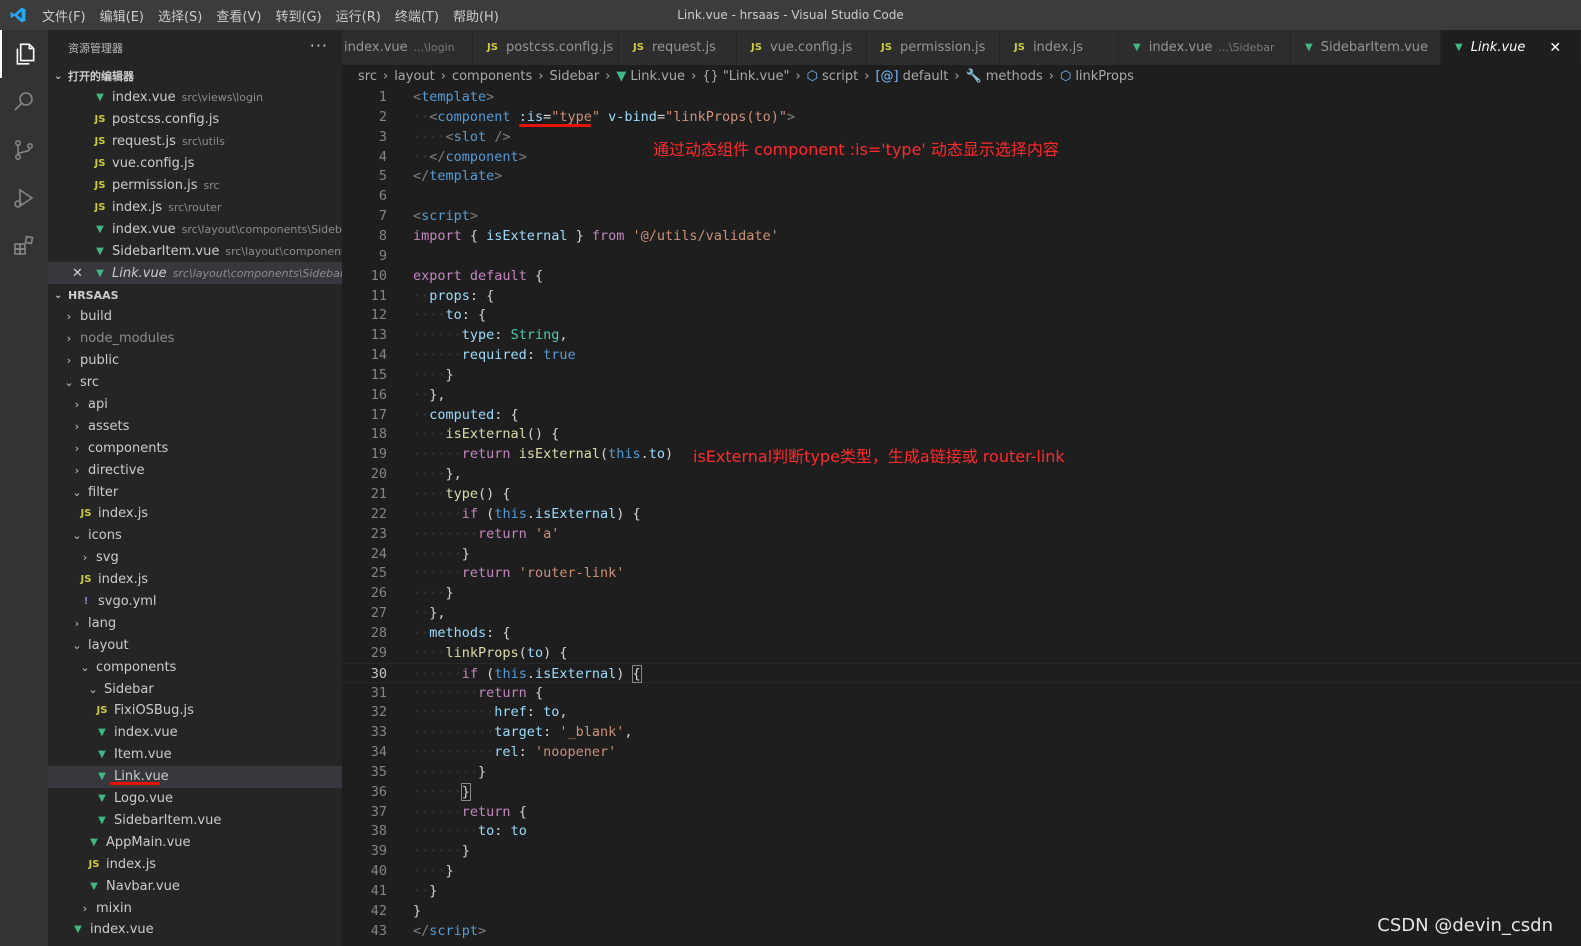 The width and height of the screenshot is (1581, 946). I want to click on menu-item: 转到(G), so click(298, 15).